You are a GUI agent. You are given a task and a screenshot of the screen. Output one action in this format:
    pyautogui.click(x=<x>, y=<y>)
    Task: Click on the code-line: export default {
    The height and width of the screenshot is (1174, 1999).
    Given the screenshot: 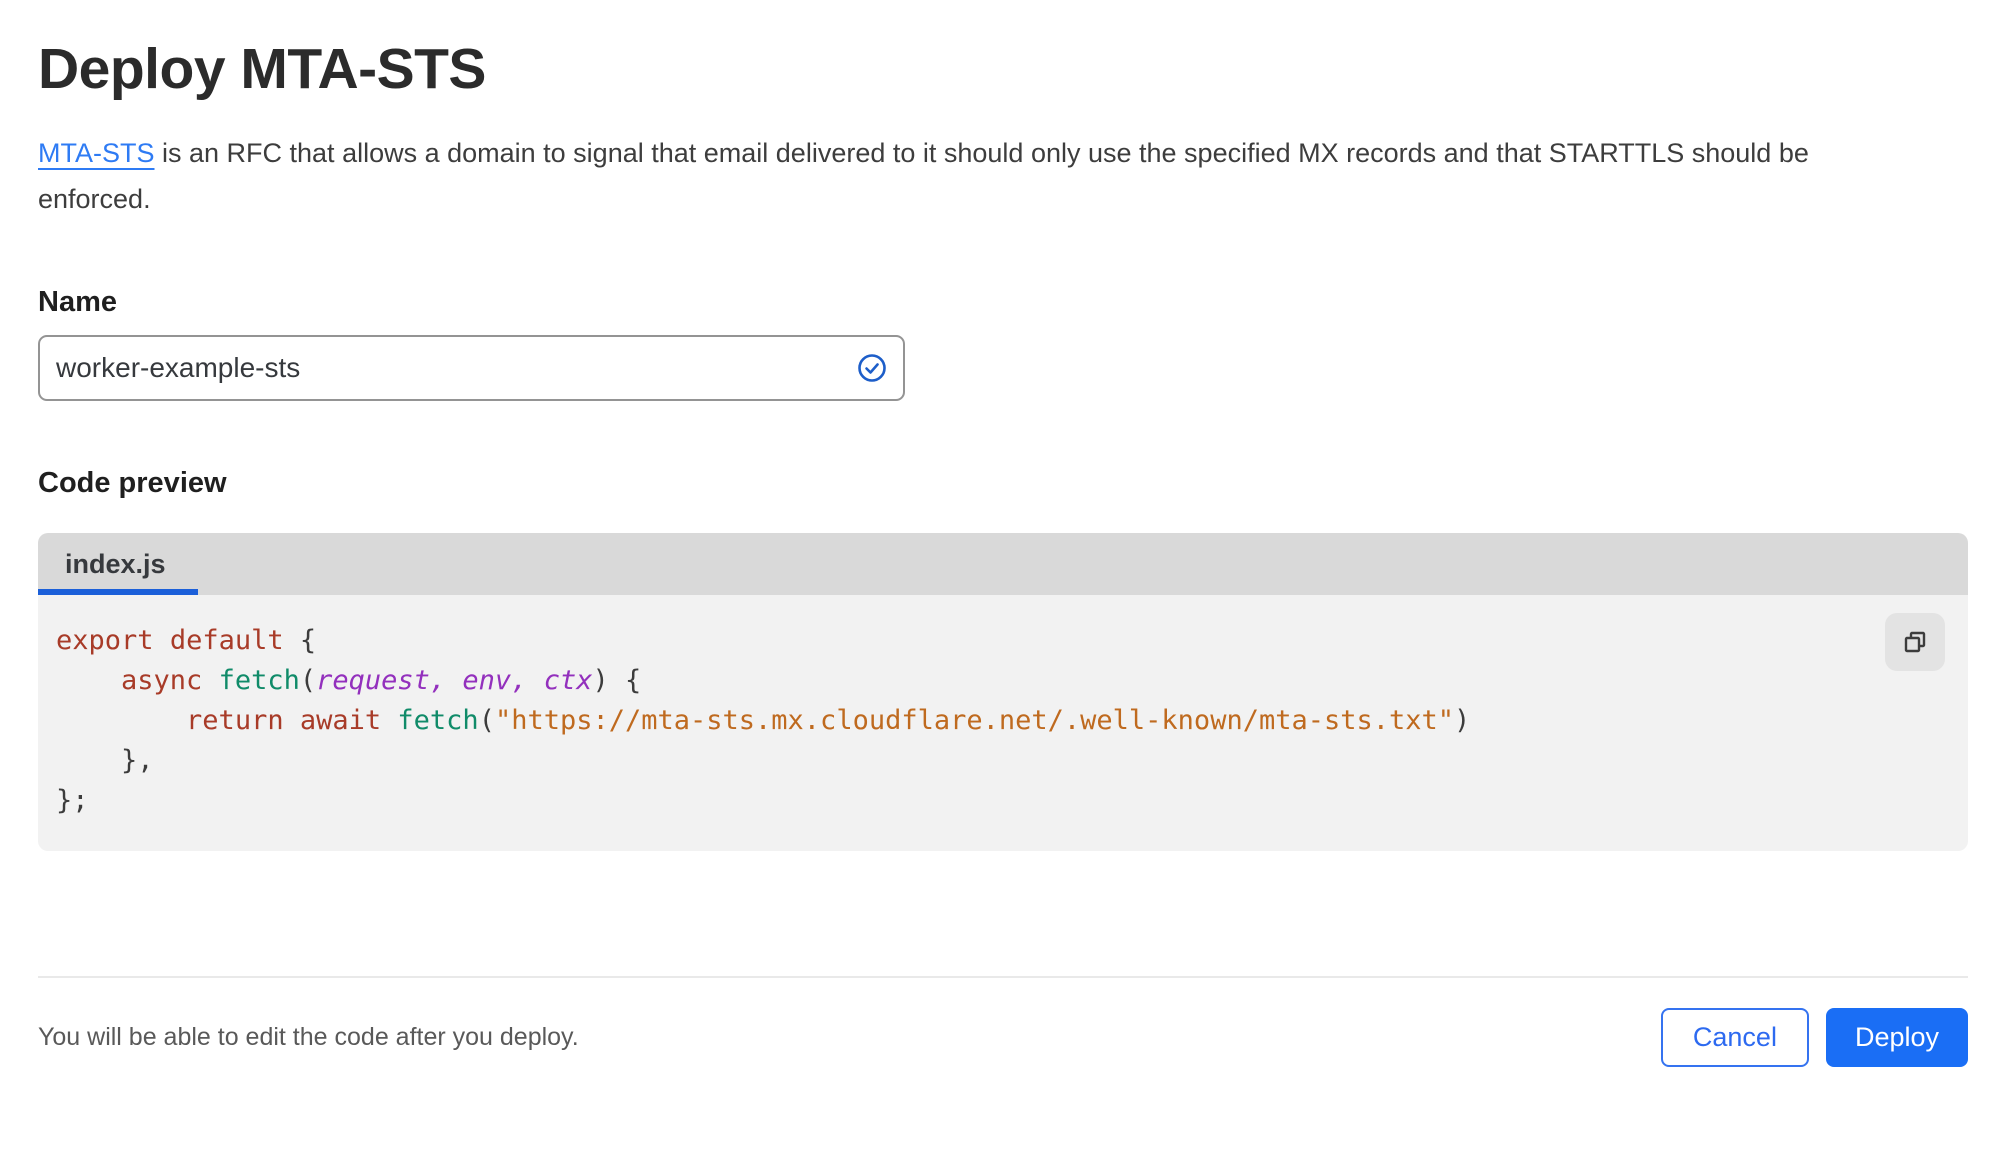 What is the action you would take?
    pyautogui.click(x=186, y=640)
    